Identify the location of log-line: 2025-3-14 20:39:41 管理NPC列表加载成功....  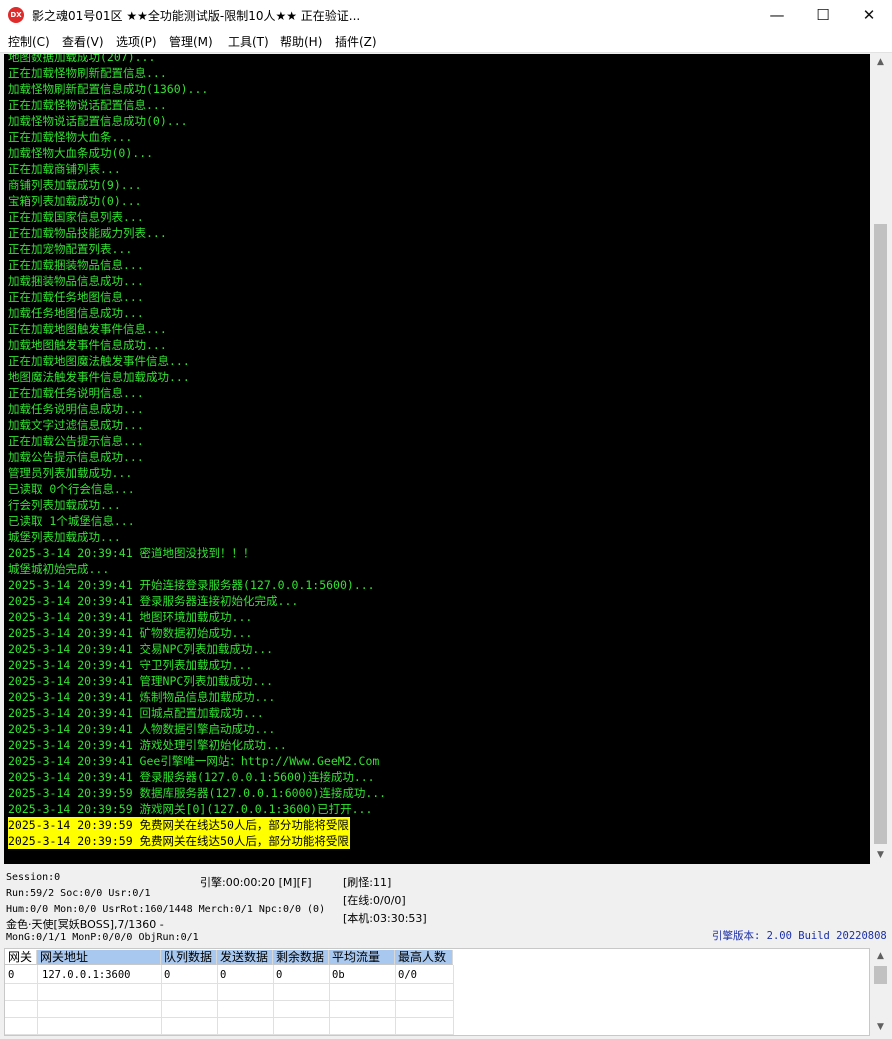
(141, 681).